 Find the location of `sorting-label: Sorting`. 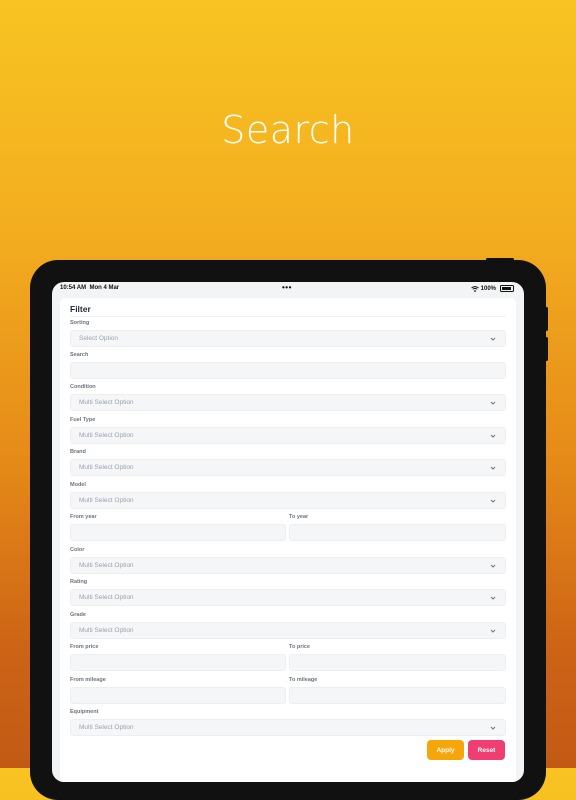

sorting-label: Sorting is located at coordinates (80, 323).